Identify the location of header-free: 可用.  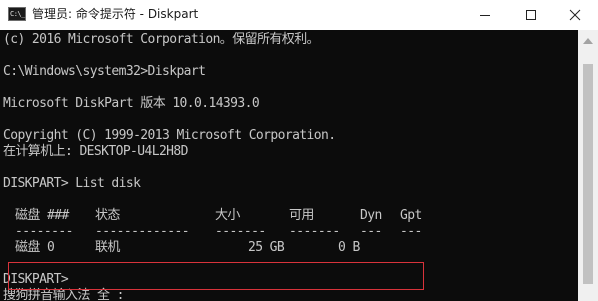
(301, 215).